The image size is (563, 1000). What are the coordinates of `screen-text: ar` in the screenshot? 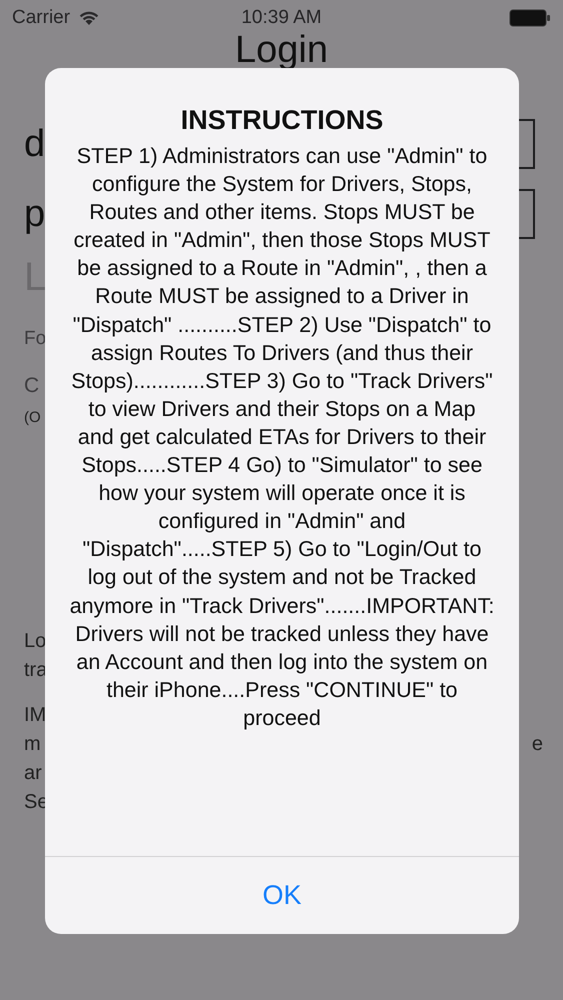 It's located at (33, 773).